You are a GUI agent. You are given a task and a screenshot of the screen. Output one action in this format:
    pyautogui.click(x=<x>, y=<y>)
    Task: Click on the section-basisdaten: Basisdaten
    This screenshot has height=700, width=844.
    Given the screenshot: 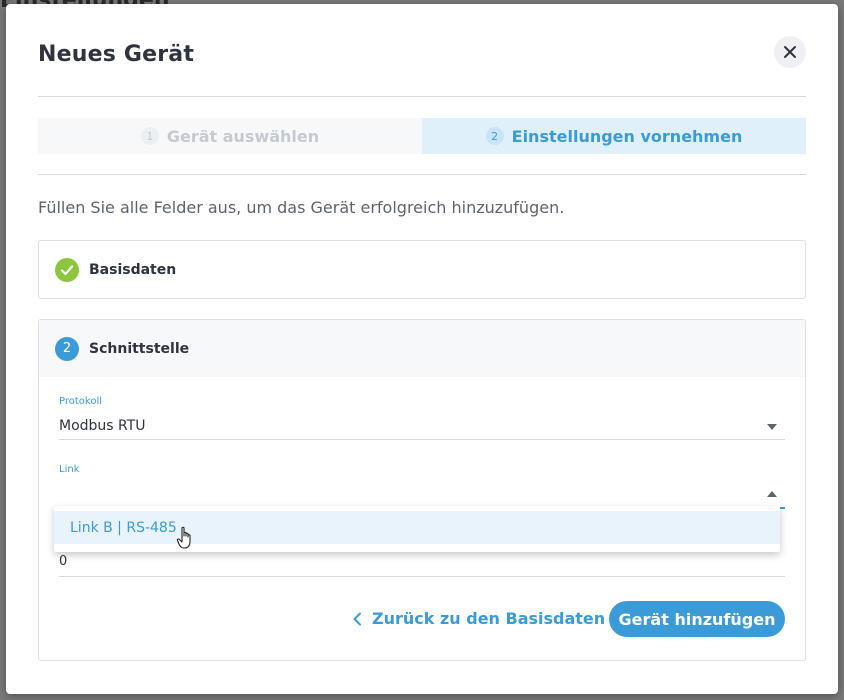 What is the action you would take?
    pyautogui.click(x=422, y=269)
    